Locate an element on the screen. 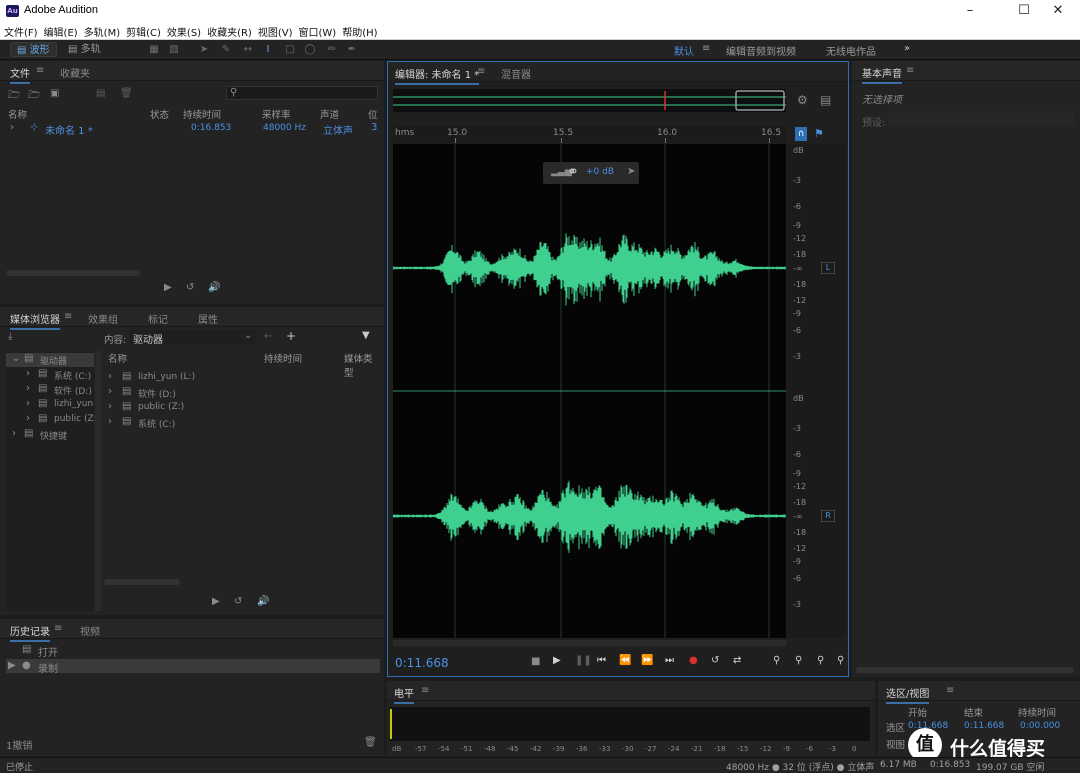  essential-sound-scrollbar is located at coordinates (965, 670).